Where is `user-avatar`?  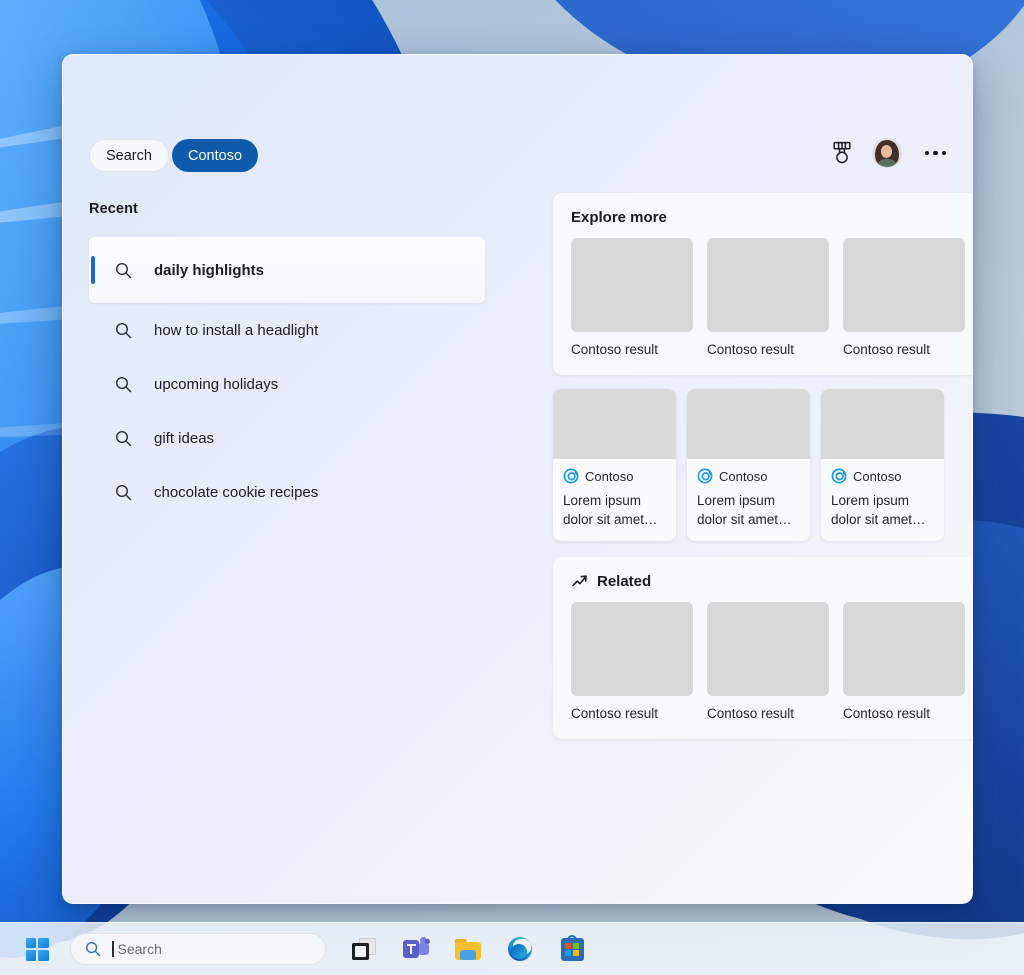
user-avatar is located at coordinates (886, 153).